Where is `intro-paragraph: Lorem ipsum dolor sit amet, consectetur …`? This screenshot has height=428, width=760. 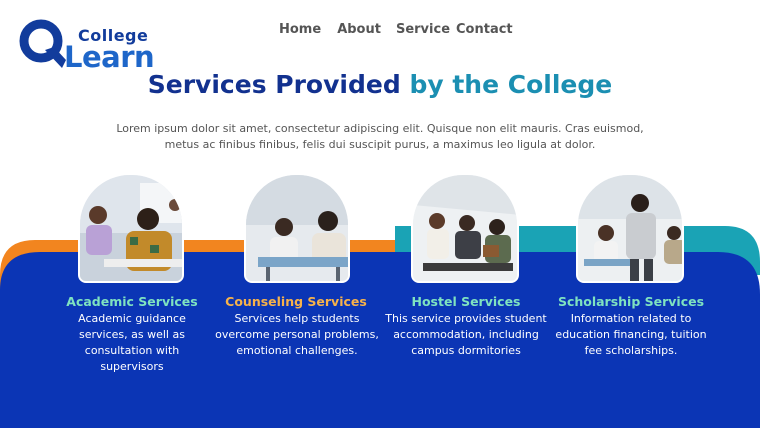
intro-paragraph: Lorem ipsum dolor sit amet, consectetur … is located at coordinates (380, 136).